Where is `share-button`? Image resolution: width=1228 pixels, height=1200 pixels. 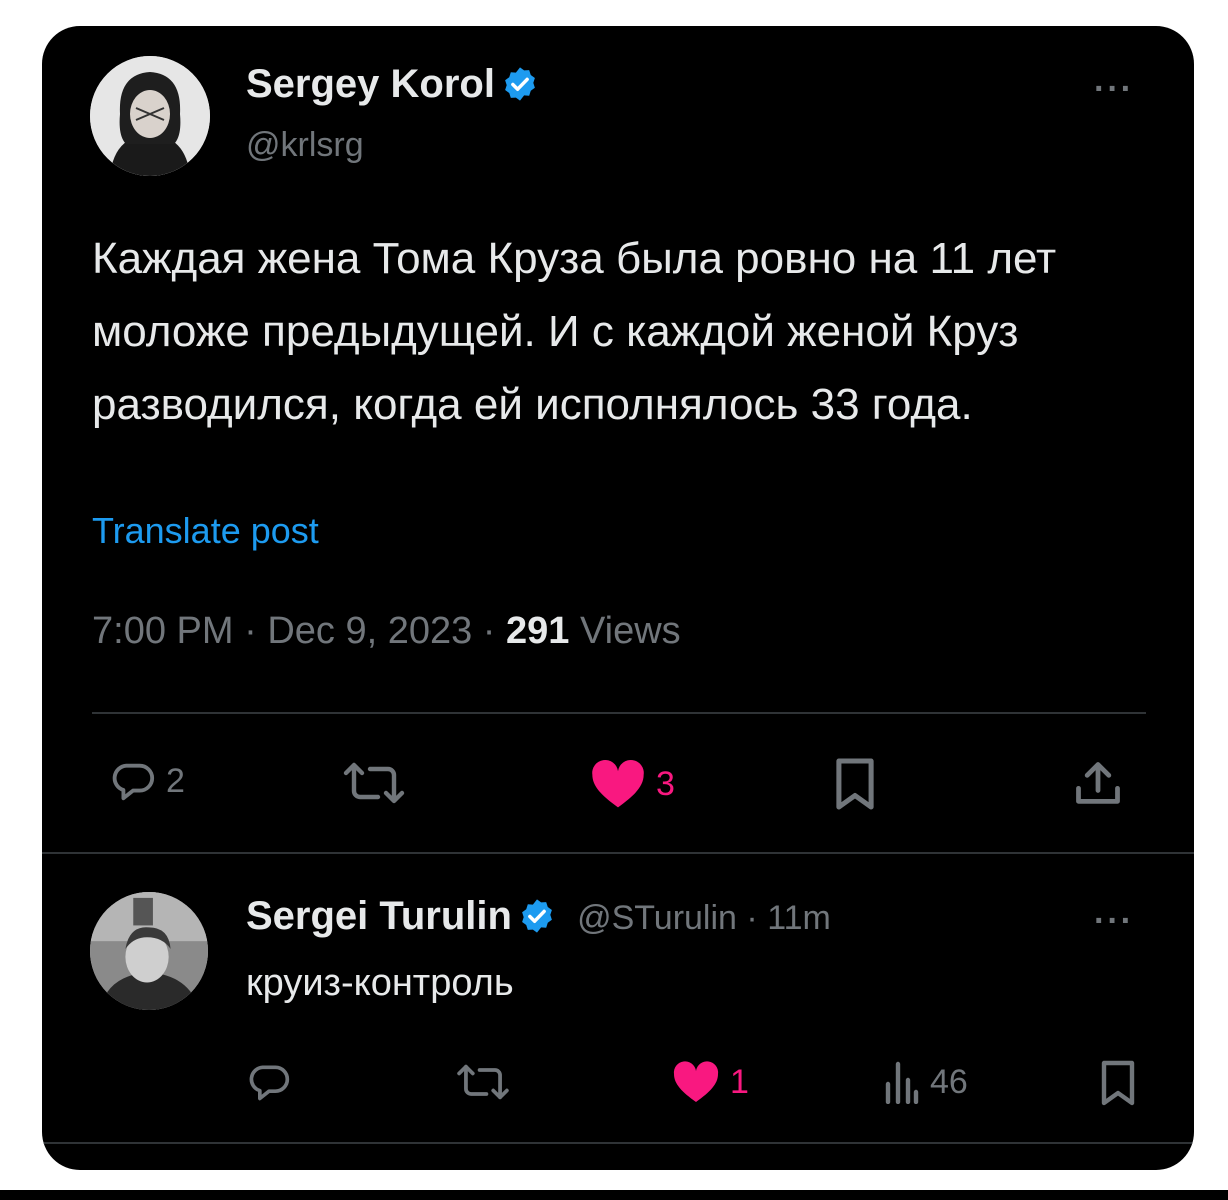
share-button is located at coordinates (1098, 784).